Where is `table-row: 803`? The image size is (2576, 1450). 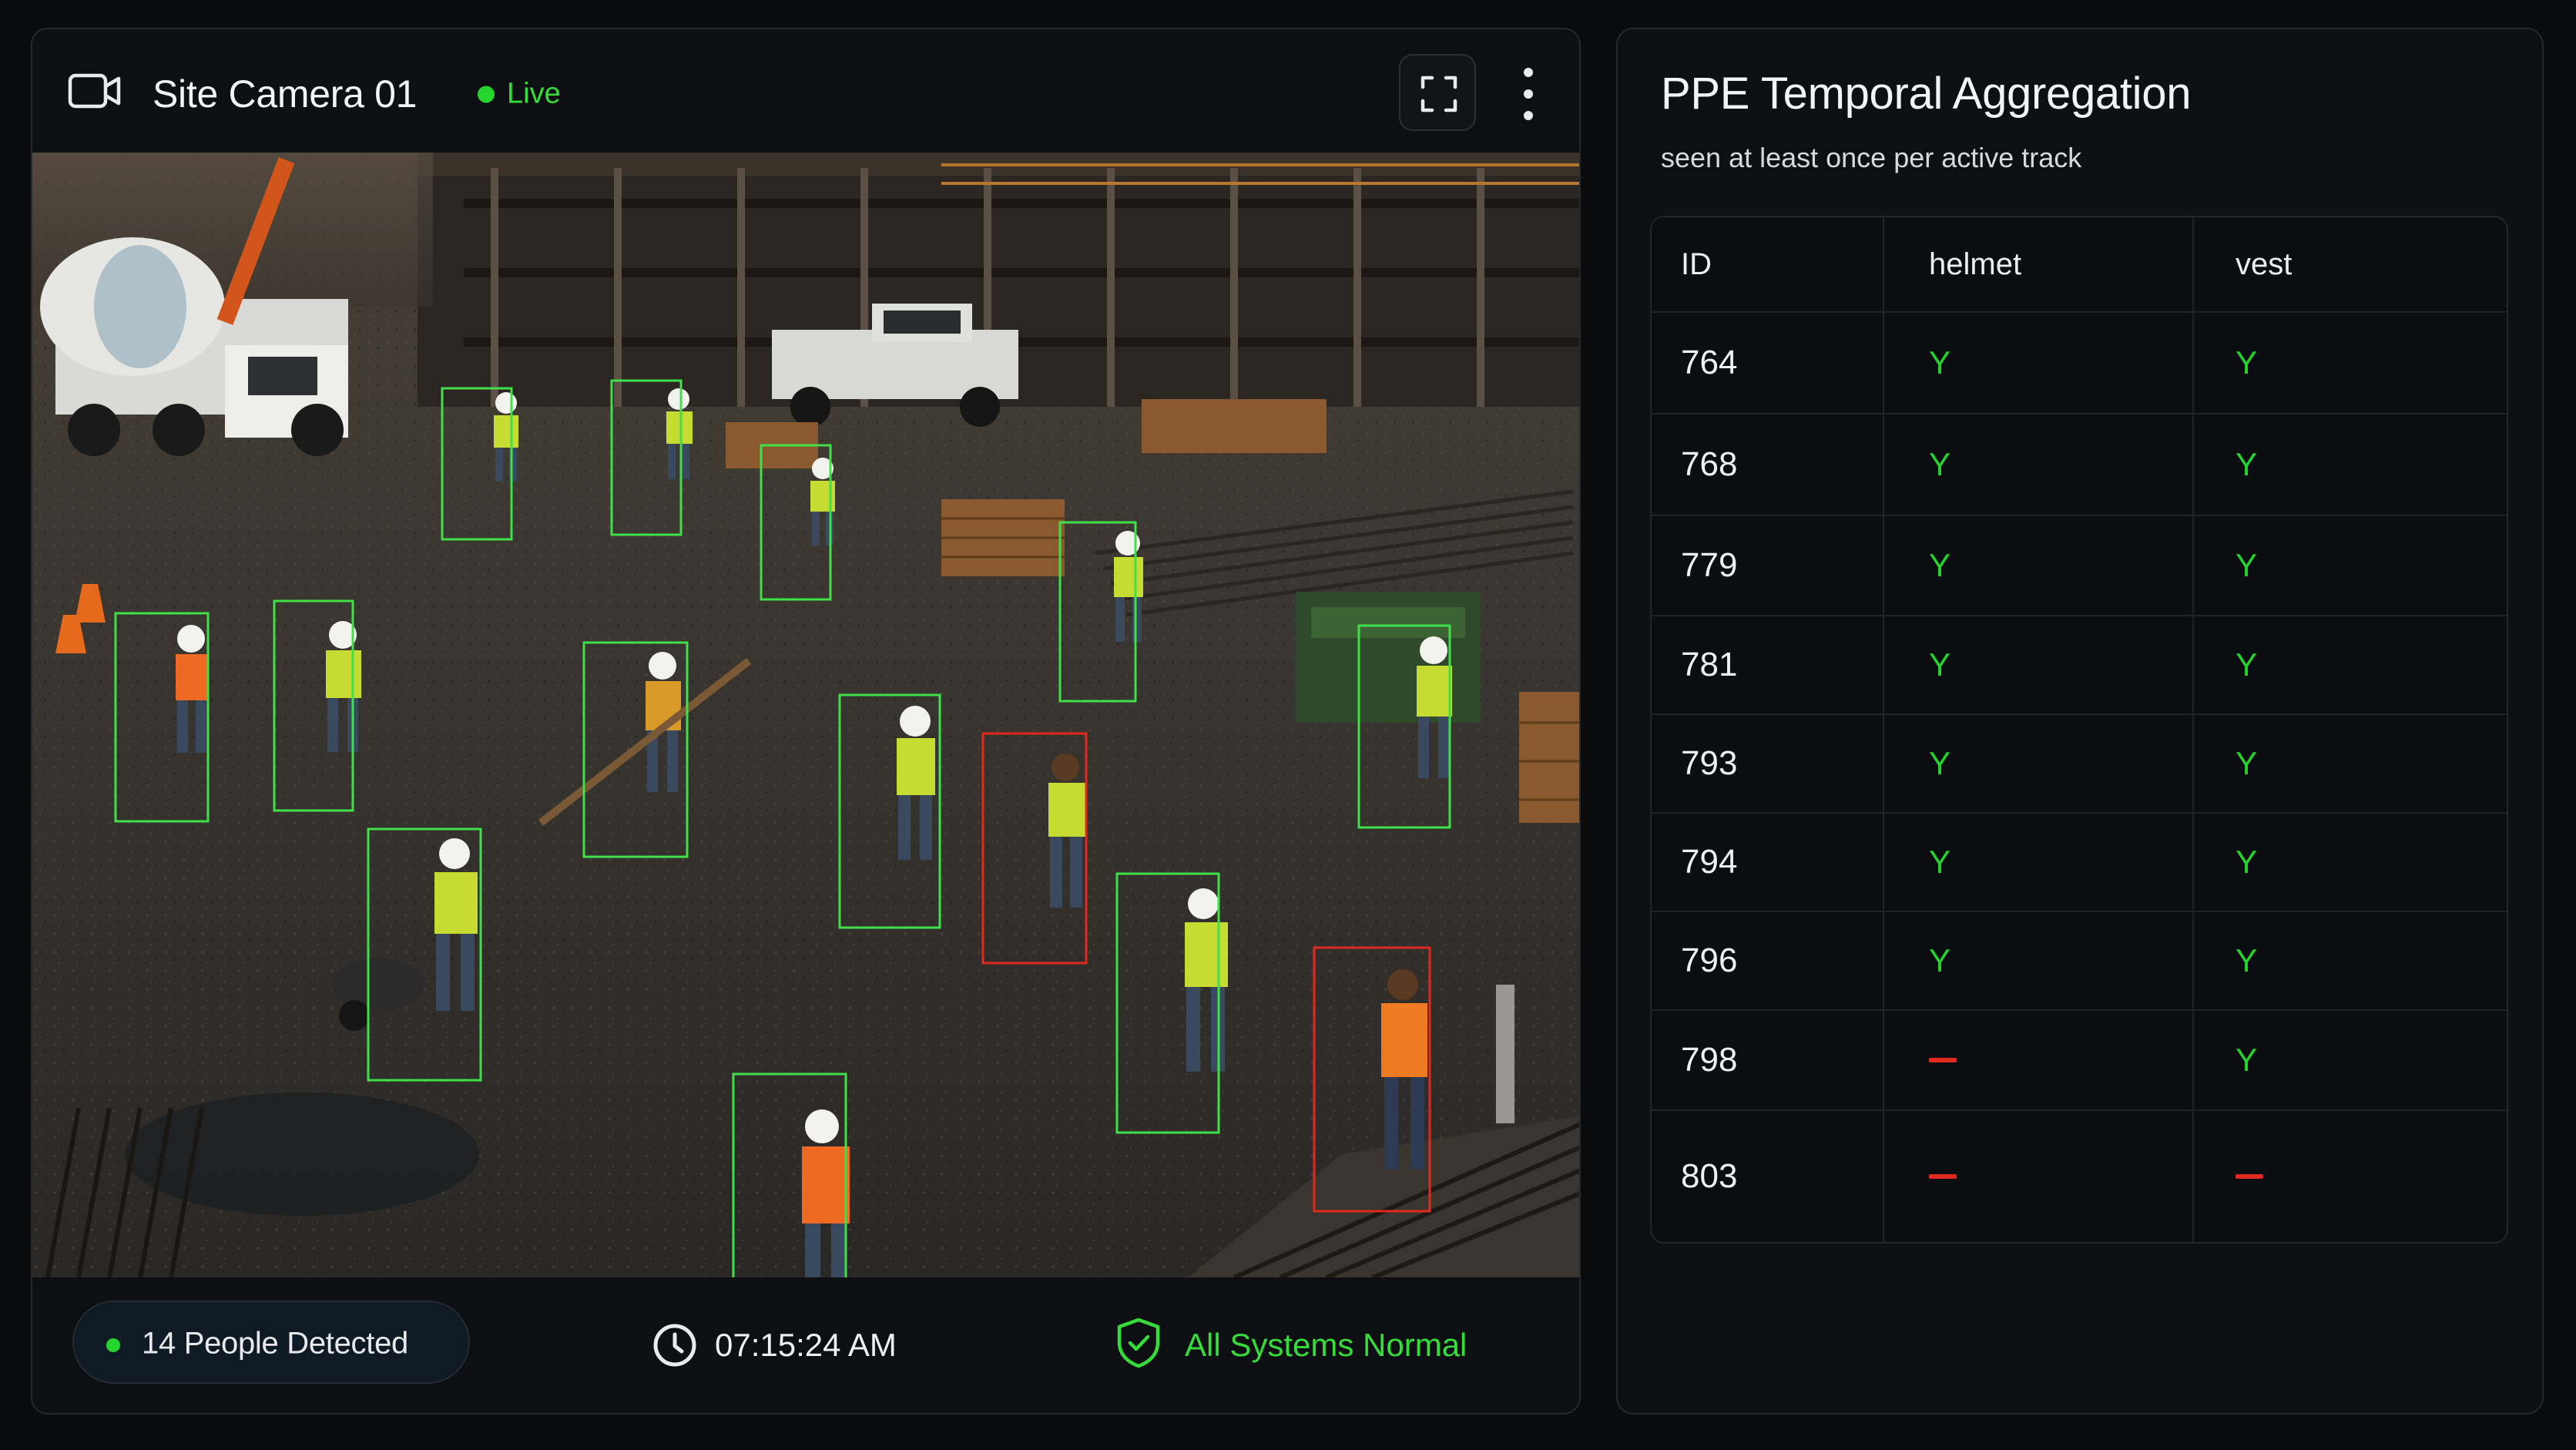
table-row: 803 is located at coordinates (2079, 1176).